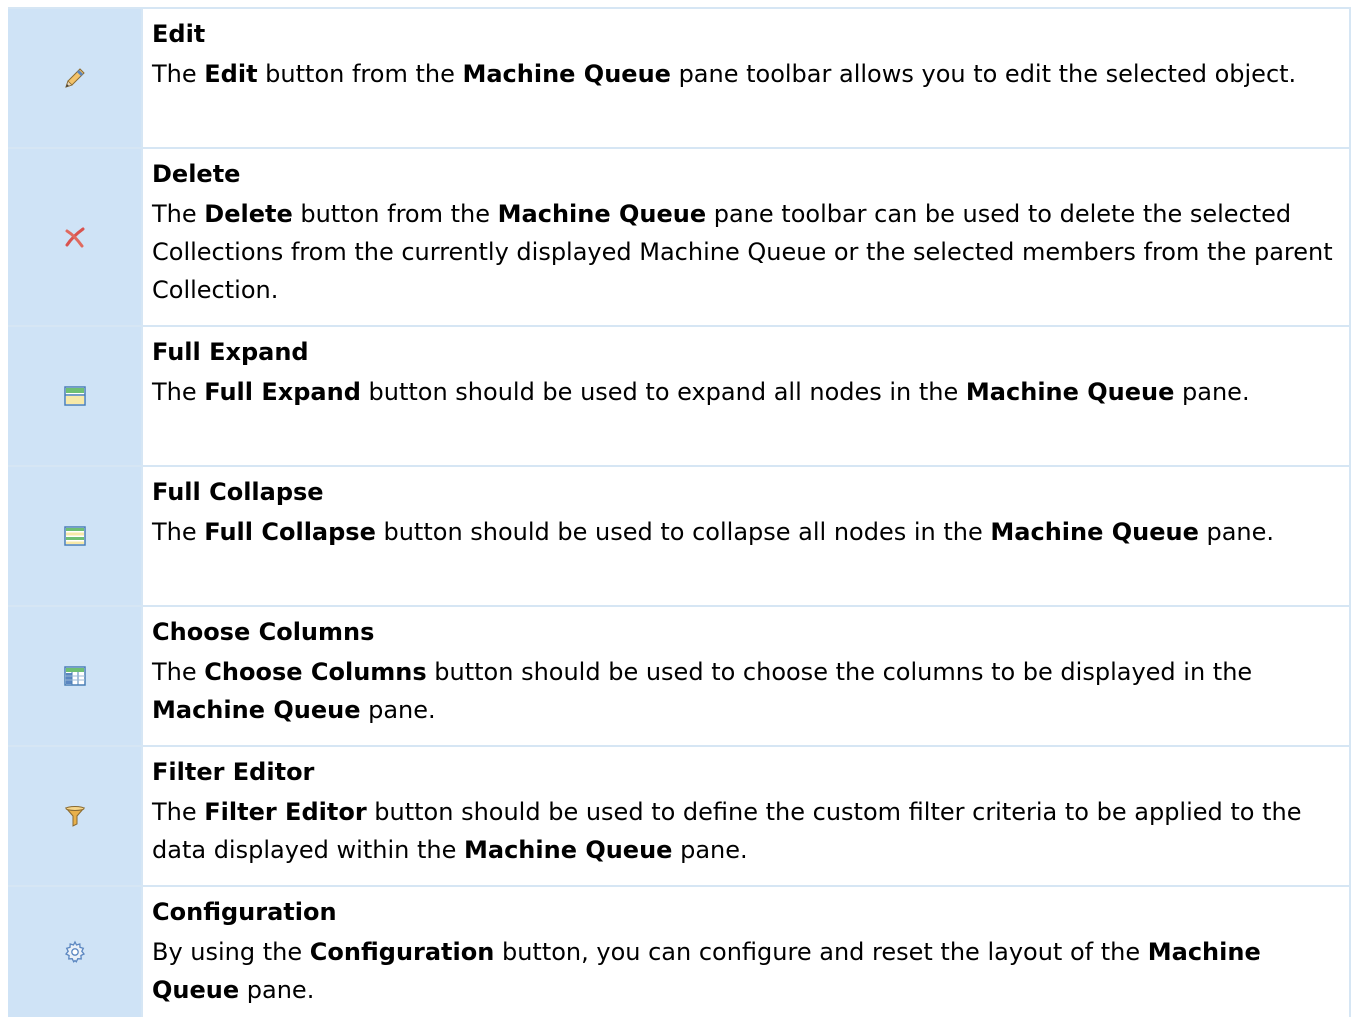 This screenshot has height=1020, width=1356. Describe the element at coordinates (263, 632) in the screenshot. I see `row-title: Choose Columns` at that location.